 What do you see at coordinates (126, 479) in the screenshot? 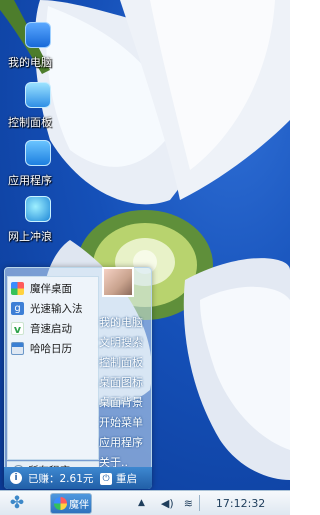
I see `restart-label: 重启` at bounding box center [126, 479].